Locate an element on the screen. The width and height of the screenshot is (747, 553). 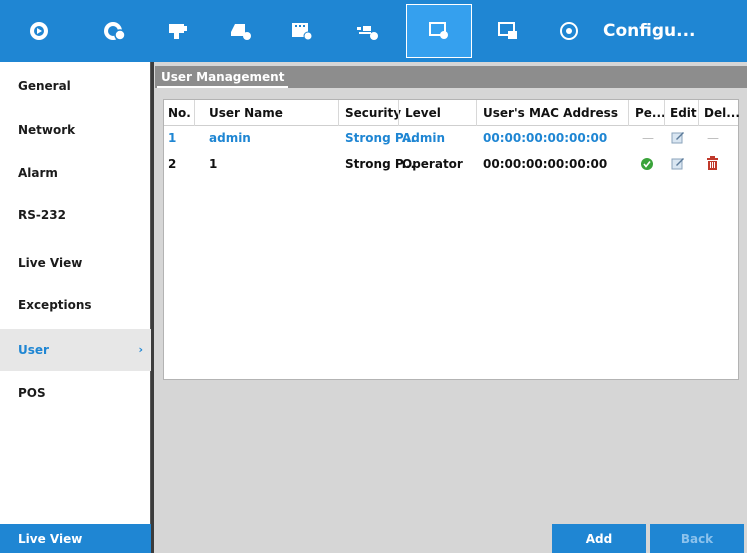
sidebar-item-exceptions: Exceptions is located at coordinates (75, 305).